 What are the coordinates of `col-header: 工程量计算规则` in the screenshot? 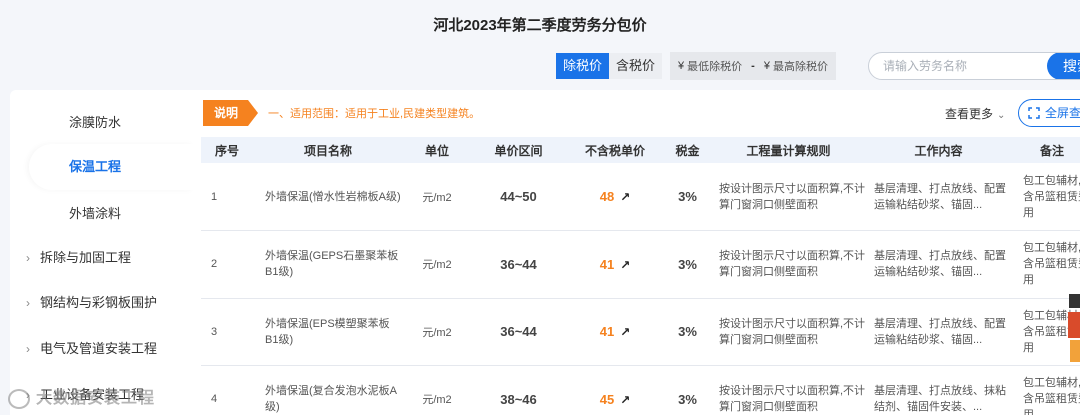 It's located at (788, 150).